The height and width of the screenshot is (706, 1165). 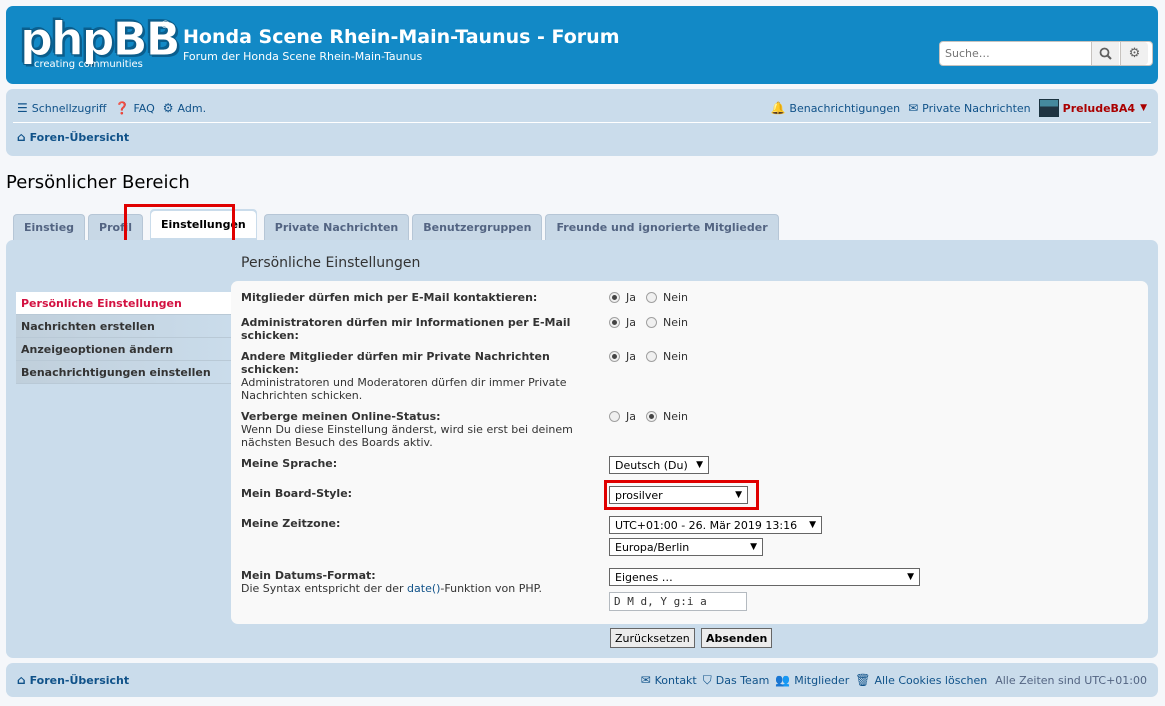 What do you see at coordinates (144, 108) in the screenshot?
I see `faq-label: FAQ` at bounding box center [144, 108].